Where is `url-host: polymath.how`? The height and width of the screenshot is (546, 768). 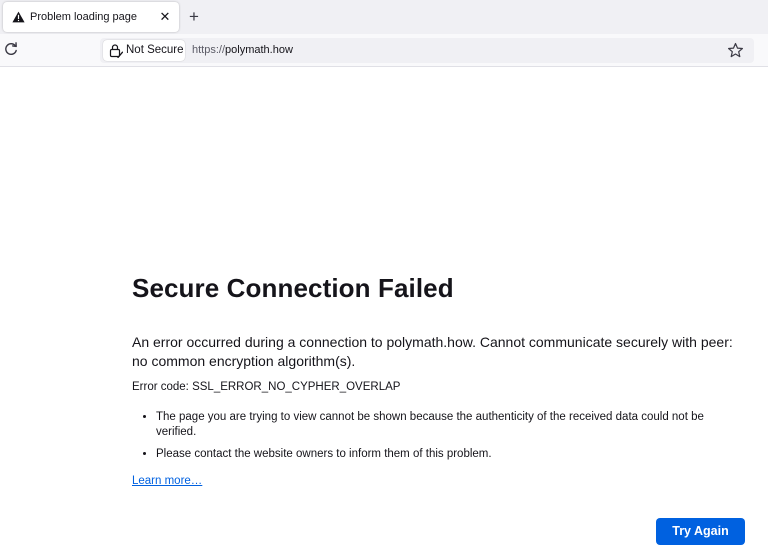 url-host: polymath.how is located at coordinates (259, 50).